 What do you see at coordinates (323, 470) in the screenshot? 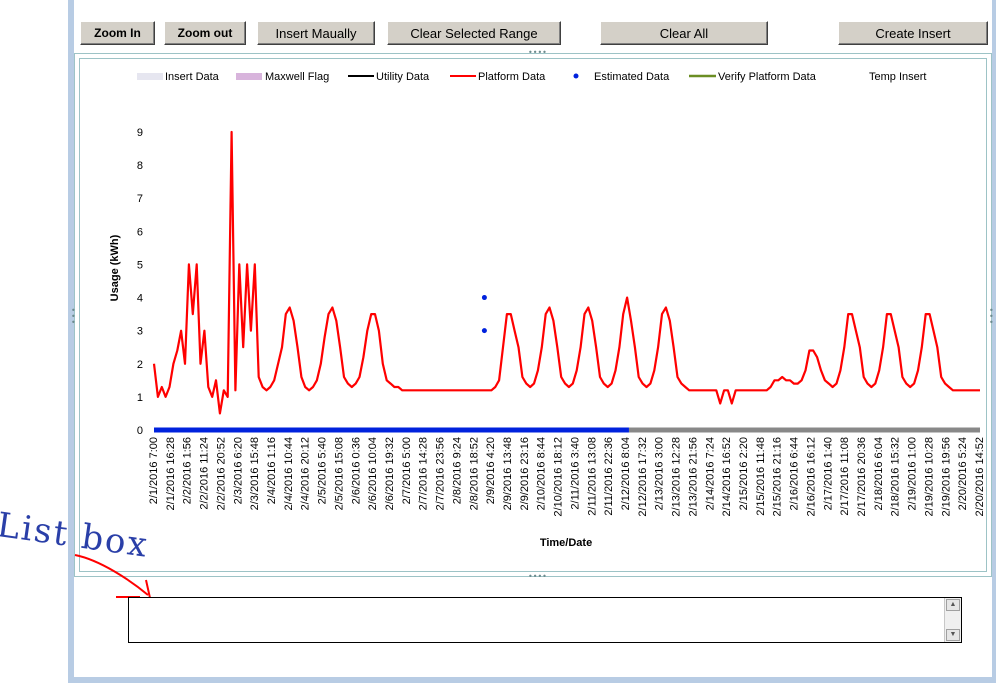
I see `x-tick-label: 2/5/2016 5:40` at bounding box center [323, 470].